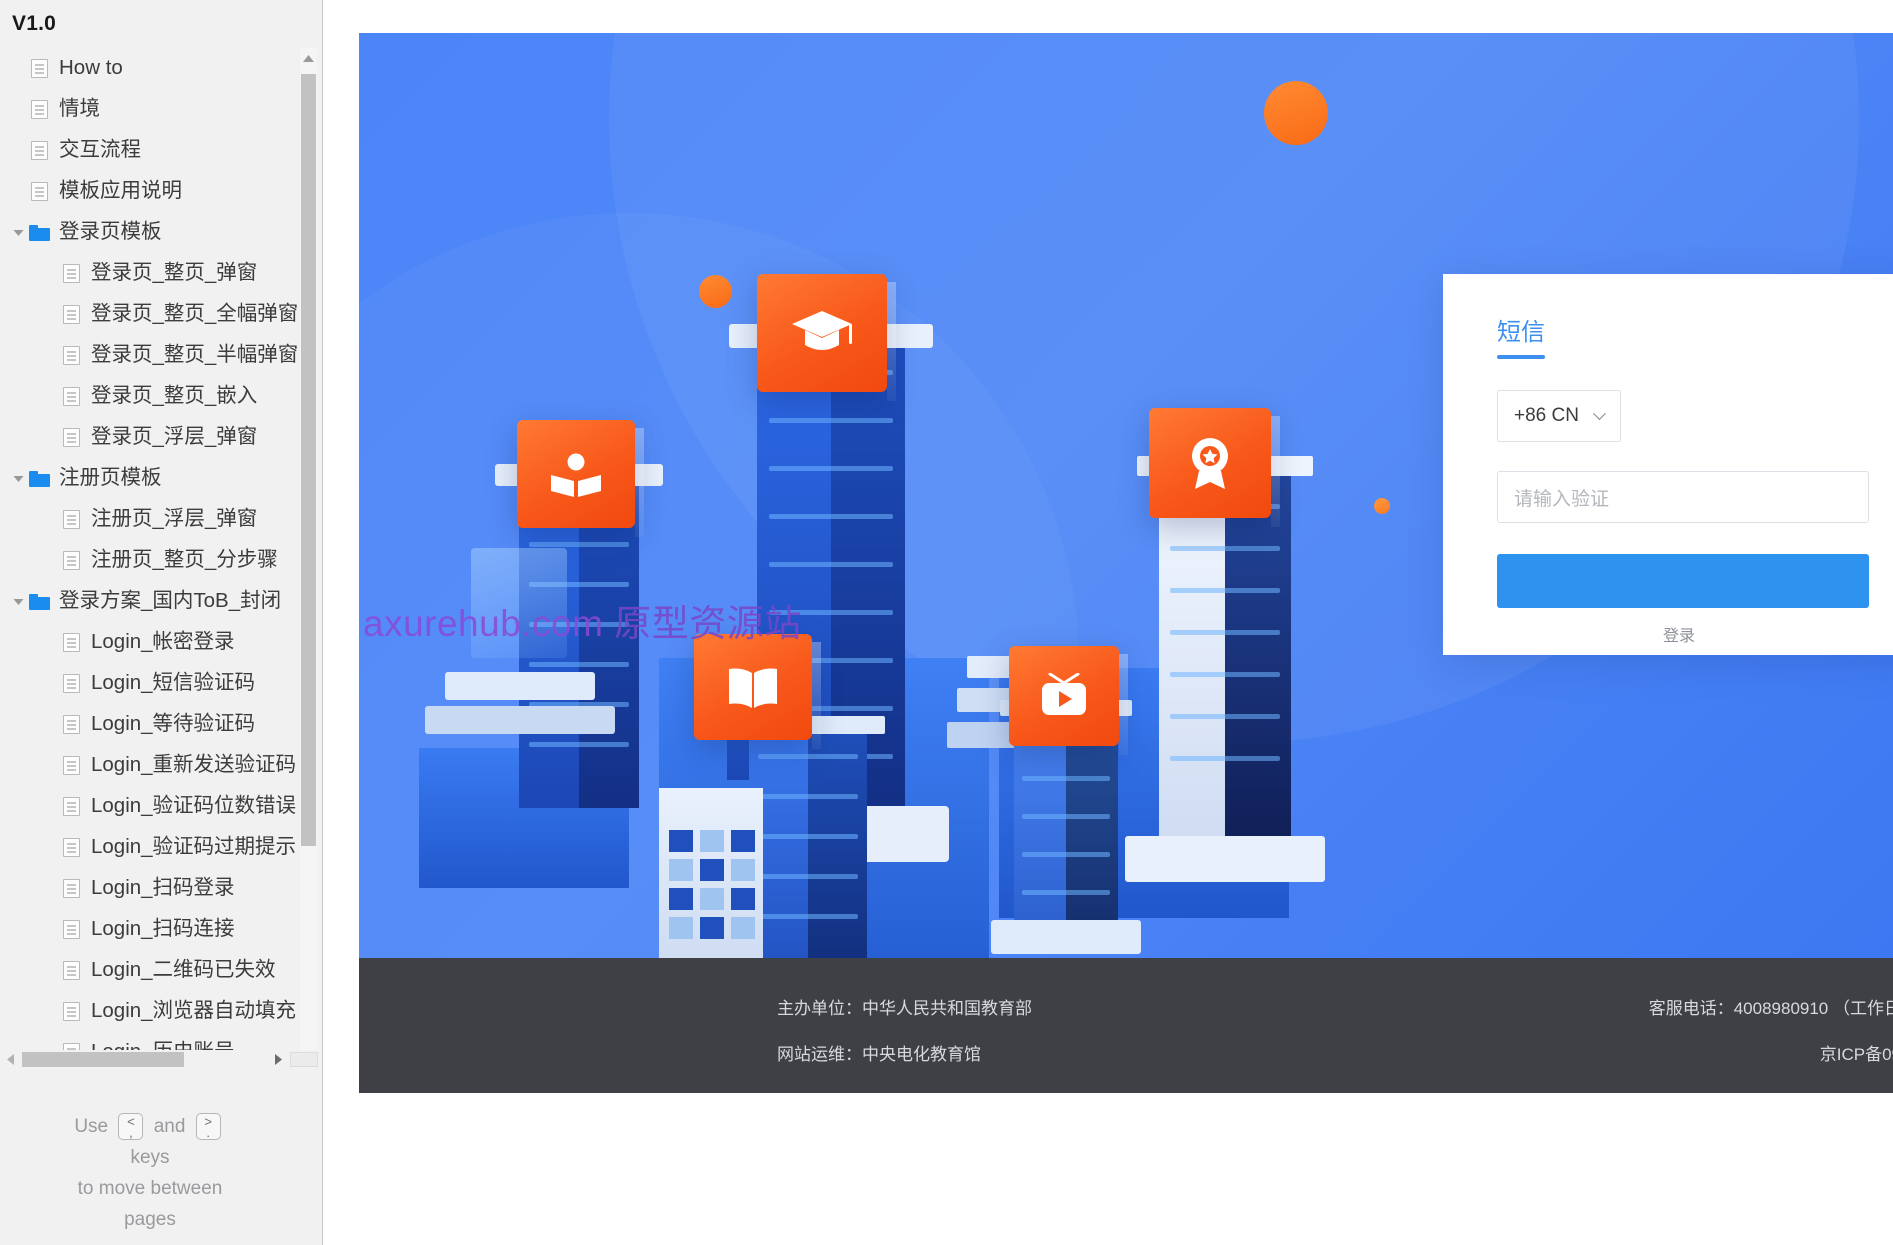 The image size is (1893, 1245). What do you see at coordinates (1066, 937) in the screenshot?
I see `tower-video-base` at bounding box center [1066, 937].